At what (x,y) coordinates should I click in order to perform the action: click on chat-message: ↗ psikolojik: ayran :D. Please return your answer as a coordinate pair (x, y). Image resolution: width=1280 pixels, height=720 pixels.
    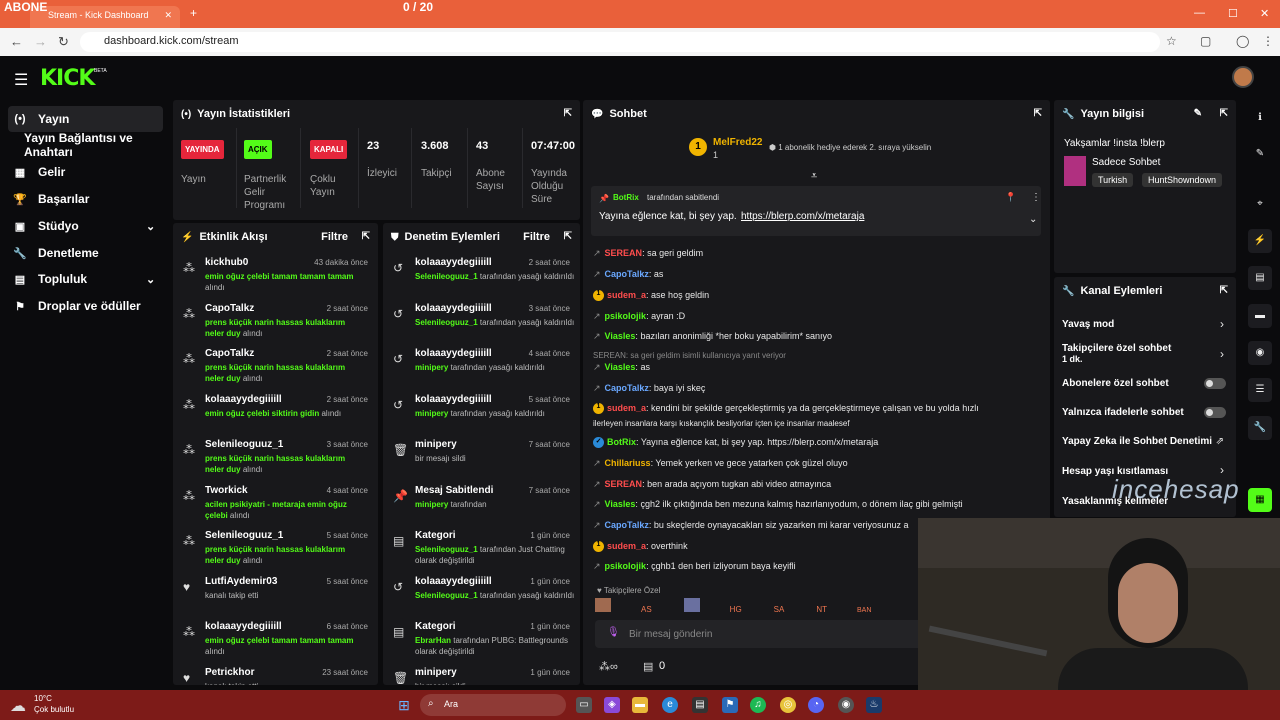
    Looking at the image, I should click on (639, 316).